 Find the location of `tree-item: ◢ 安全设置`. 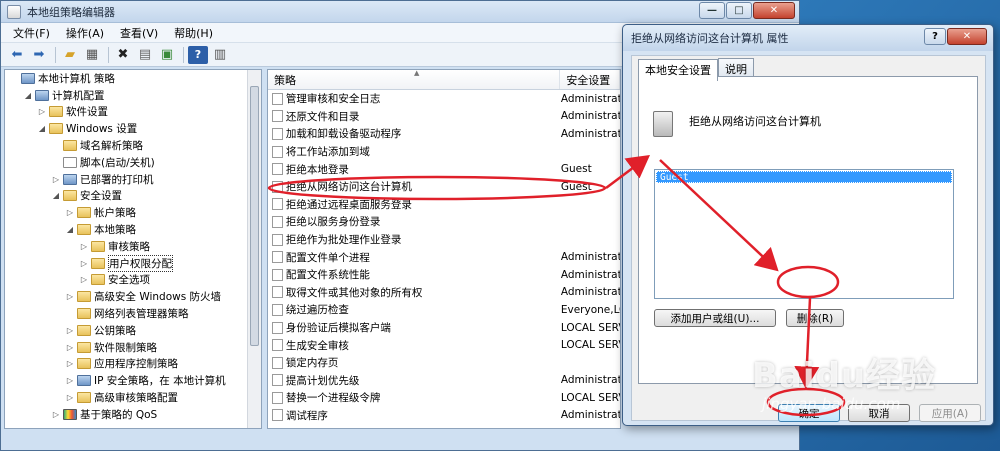

tree-item: ◢ 安全设置 is located at coordinates (133, 196).